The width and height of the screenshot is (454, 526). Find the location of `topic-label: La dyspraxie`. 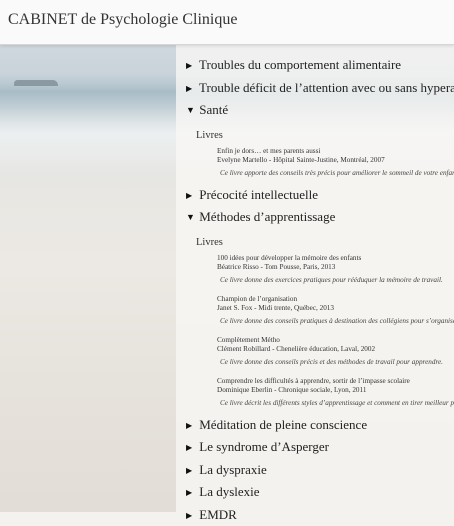

topic-label: La dyspraxie is located at coordinates (233, 469).